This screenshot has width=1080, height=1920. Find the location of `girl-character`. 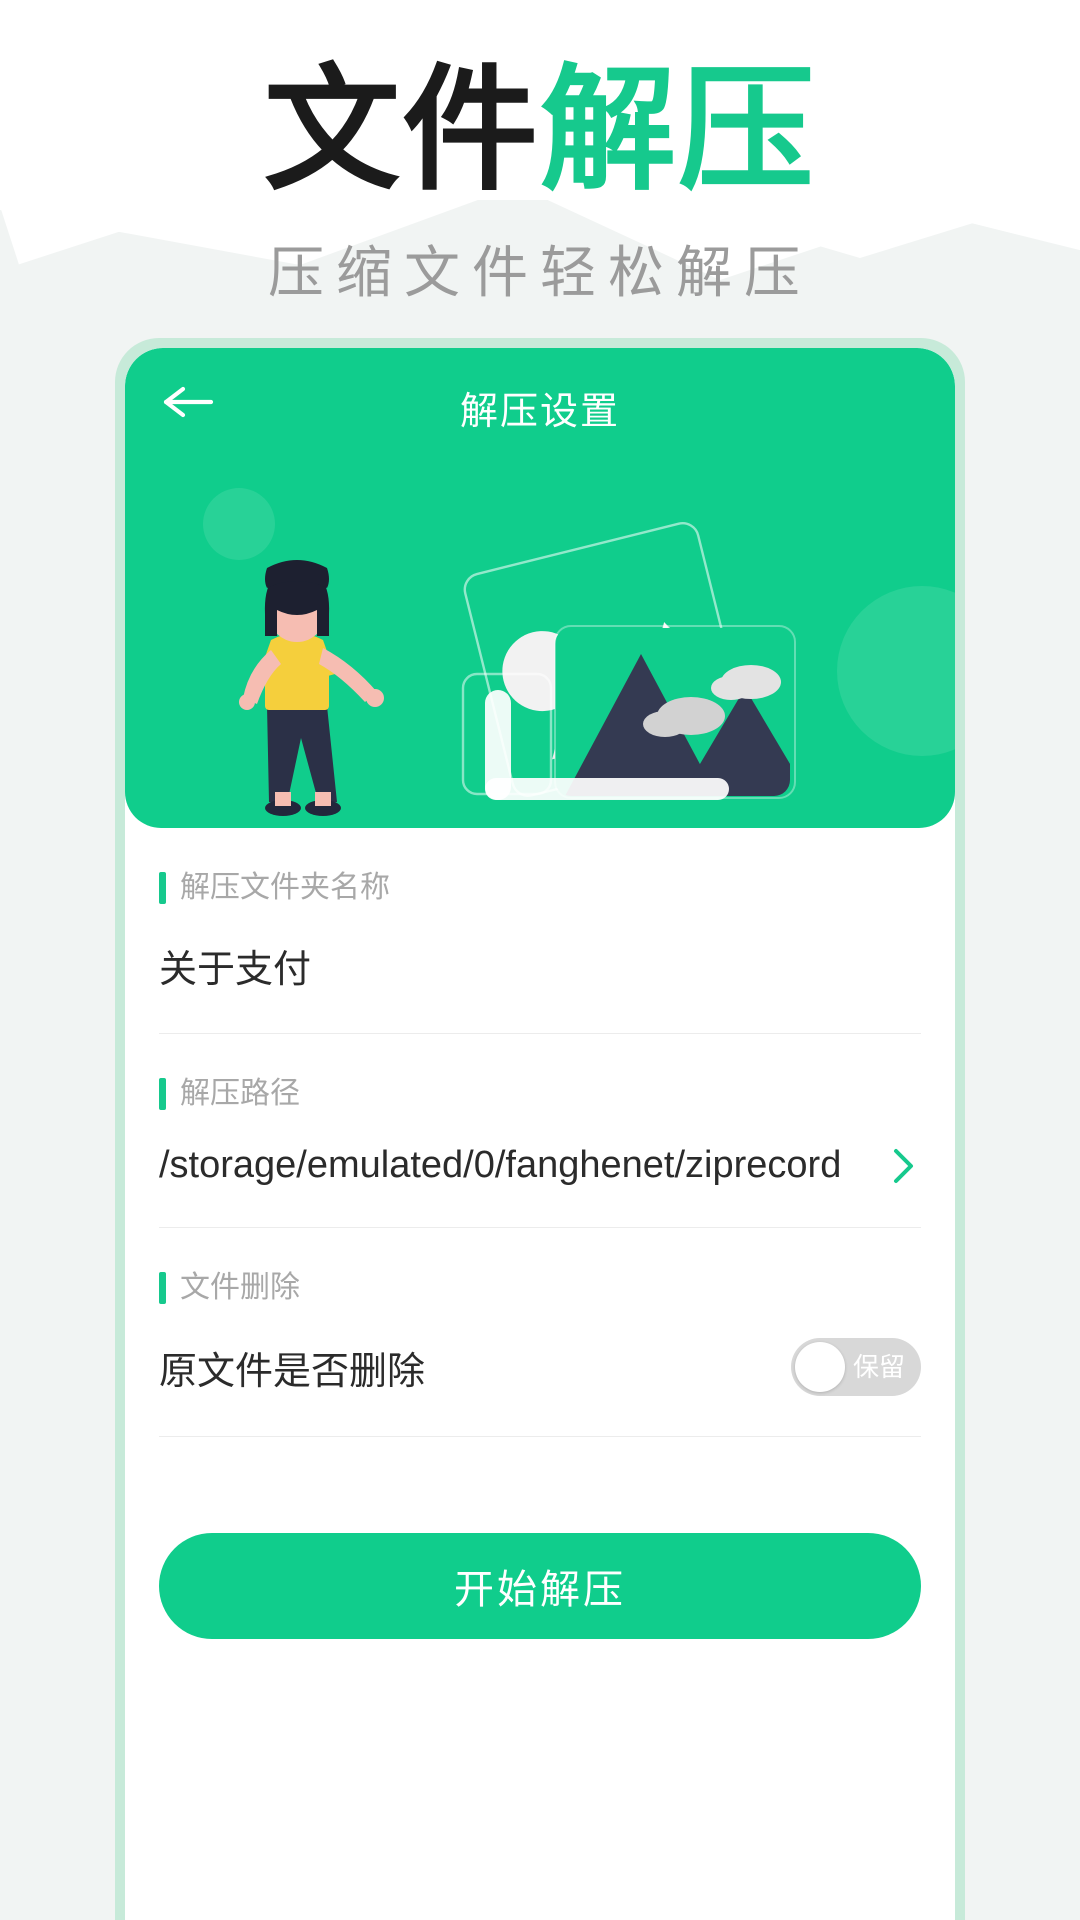

girl-character is located at coordinates (311, 688).